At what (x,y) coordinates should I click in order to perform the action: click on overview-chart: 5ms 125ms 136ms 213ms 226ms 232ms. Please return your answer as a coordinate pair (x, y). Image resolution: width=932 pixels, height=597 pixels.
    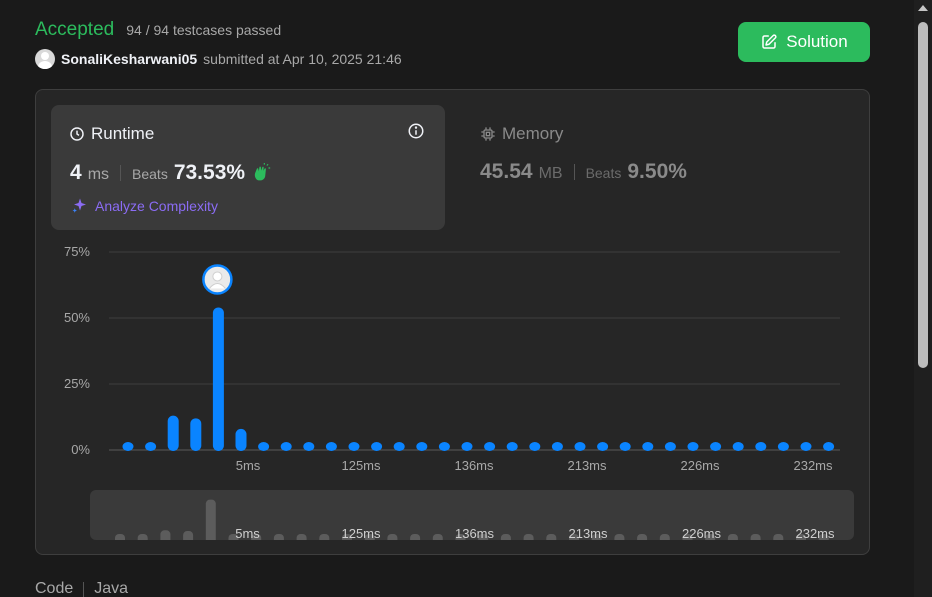
    Looking at the image, I should click on (472, 515).